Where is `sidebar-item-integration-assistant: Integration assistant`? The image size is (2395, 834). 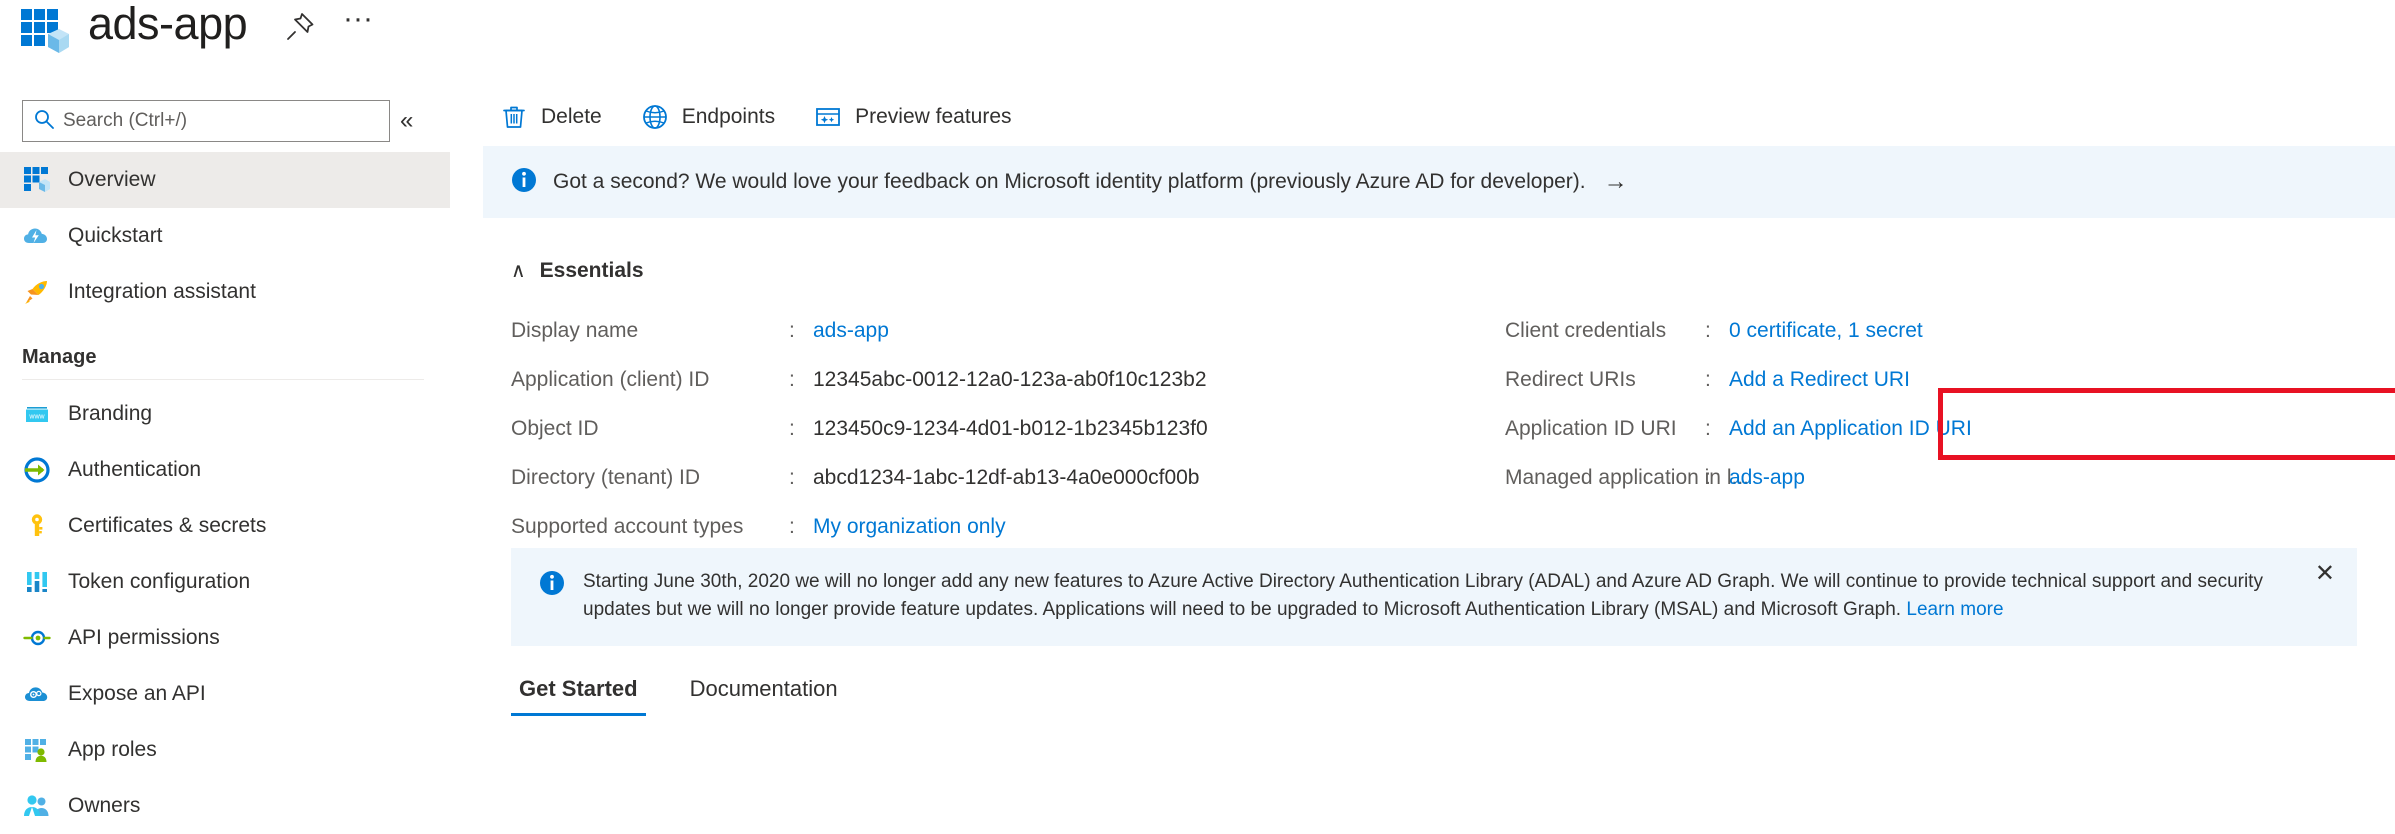 sidebar-item-integration-assistant: Integration assistant is located at coordinates (225, 292).